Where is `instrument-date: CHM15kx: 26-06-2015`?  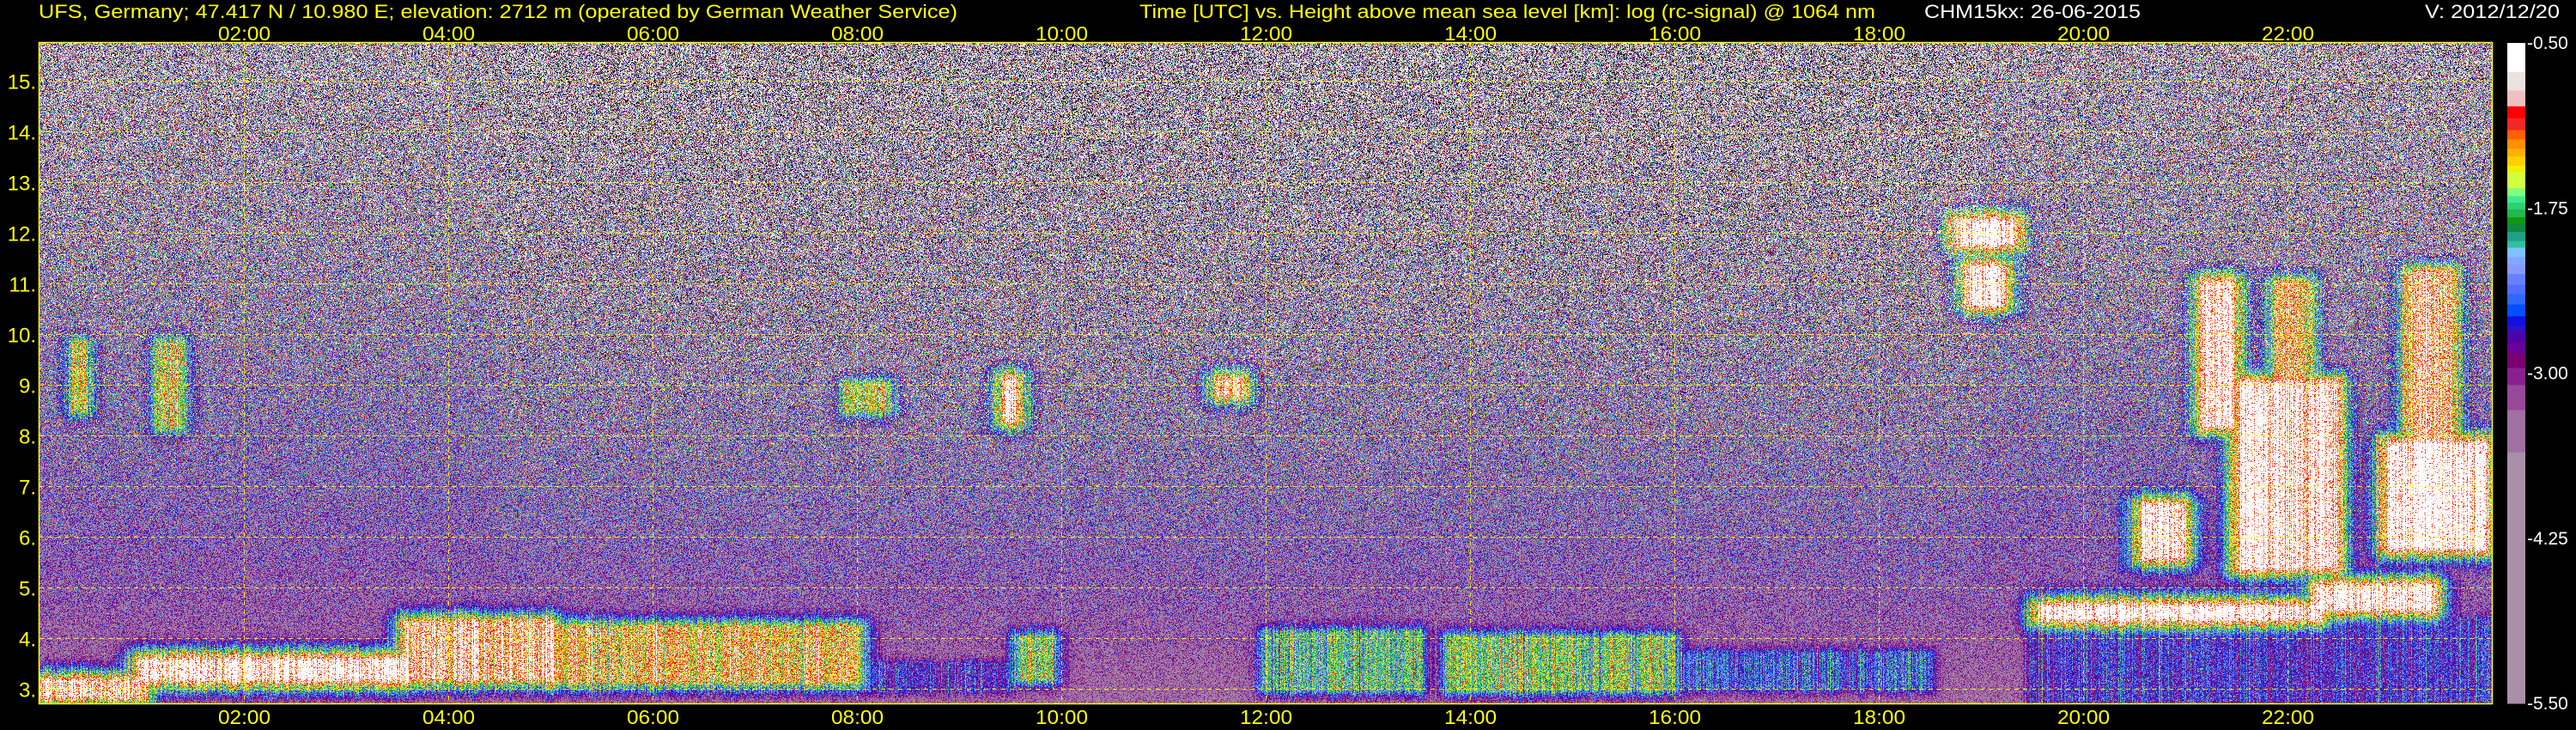 instrument-date: CHM15kx: 26-06-2015 is located at coordinates (2033, 11).